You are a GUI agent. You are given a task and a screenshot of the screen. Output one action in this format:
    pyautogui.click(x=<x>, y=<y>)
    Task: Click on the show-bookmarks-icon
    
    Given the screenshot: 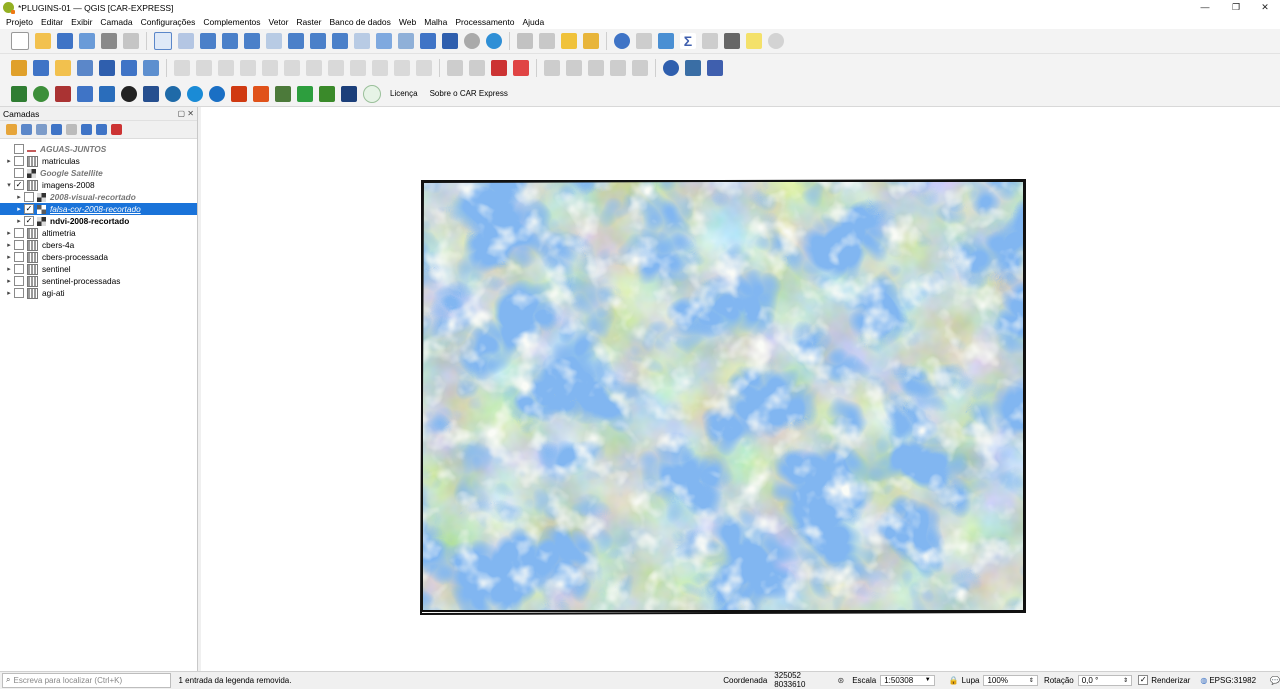 What is the action you would take?
    pyautogui.click(x=450, y=41)
    